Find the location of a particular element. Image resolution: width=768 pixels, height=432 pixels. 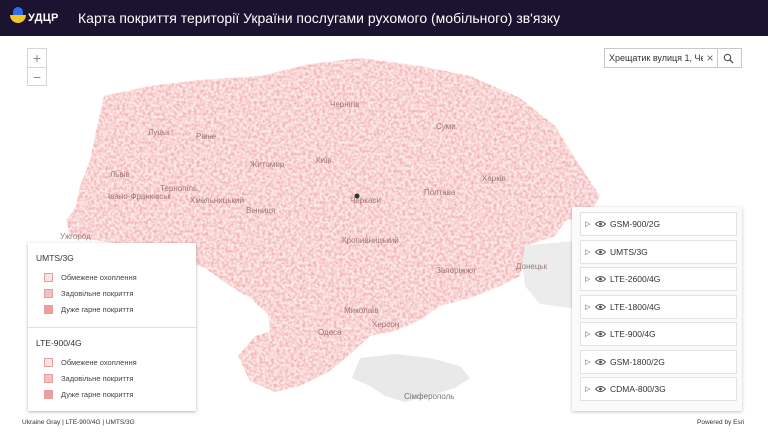

search-button is located at coordinates (728, 58).